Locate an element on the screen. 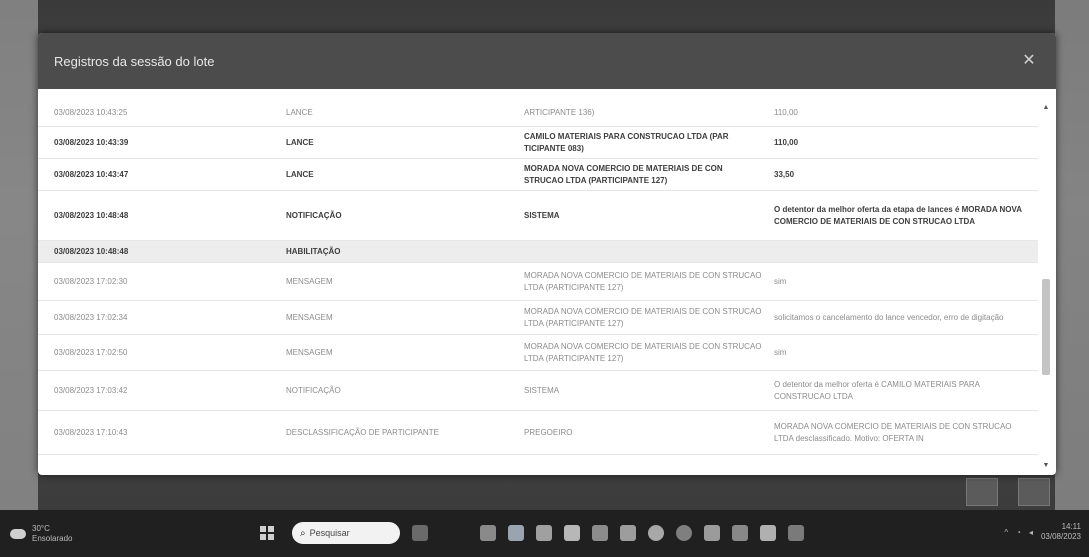  log-participant: PREGOEIRO is located at coordinates (548, 432).